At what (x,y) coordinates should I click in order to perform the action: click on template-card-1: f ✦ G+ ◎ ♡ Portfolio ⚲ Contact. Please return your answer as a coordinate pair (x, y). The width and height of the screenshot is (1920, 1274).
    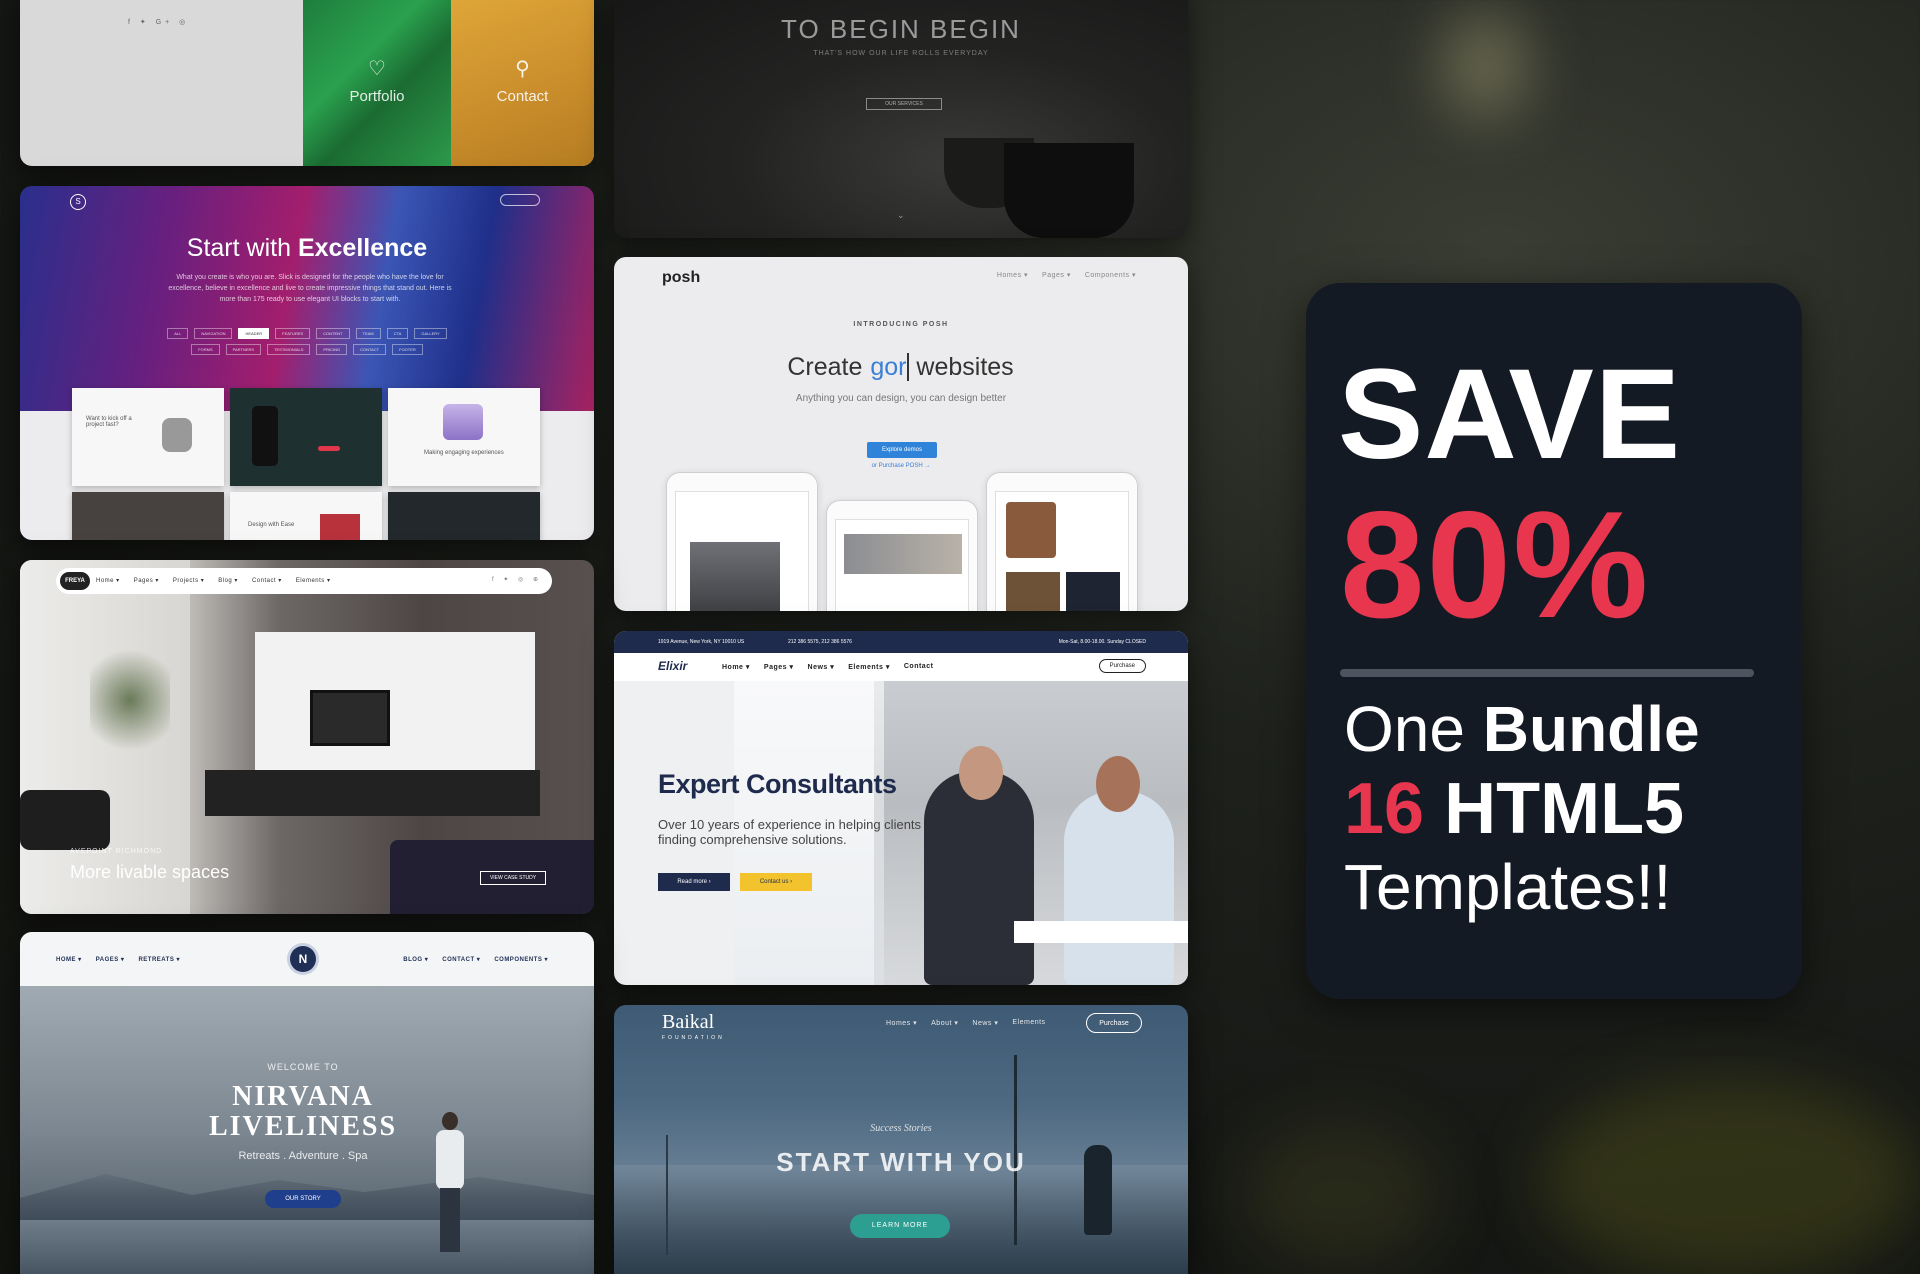
    Looking at the image, I should click on (307, 83).